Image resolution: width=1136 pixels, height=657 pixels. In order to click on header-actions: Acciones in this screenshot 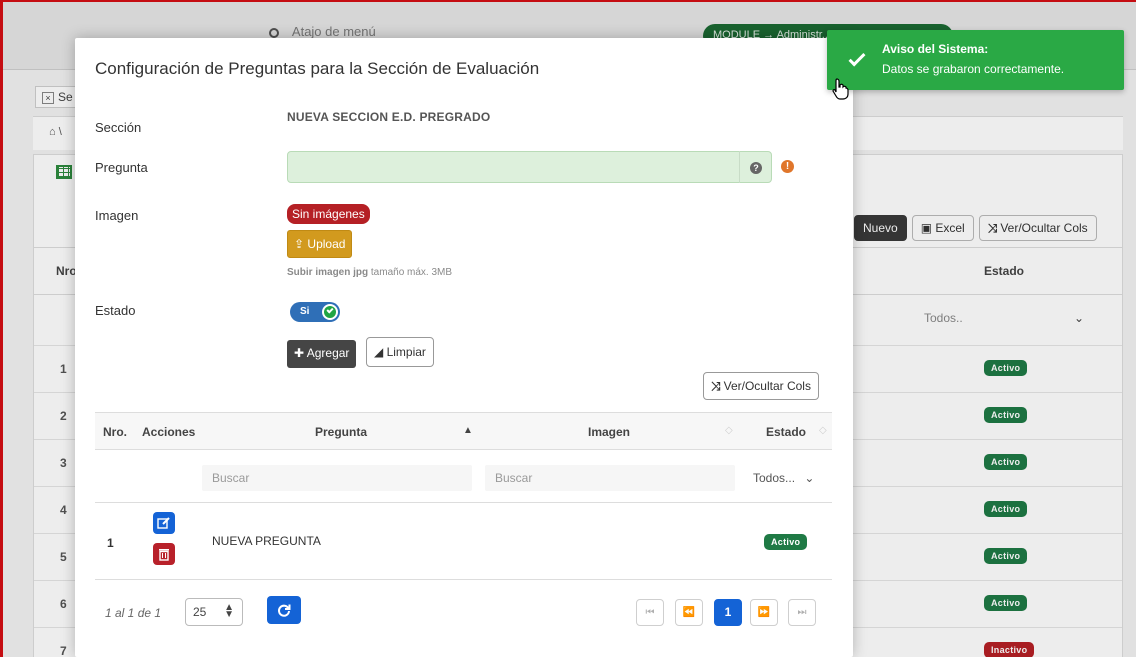, I will do `click(169, 432)`.